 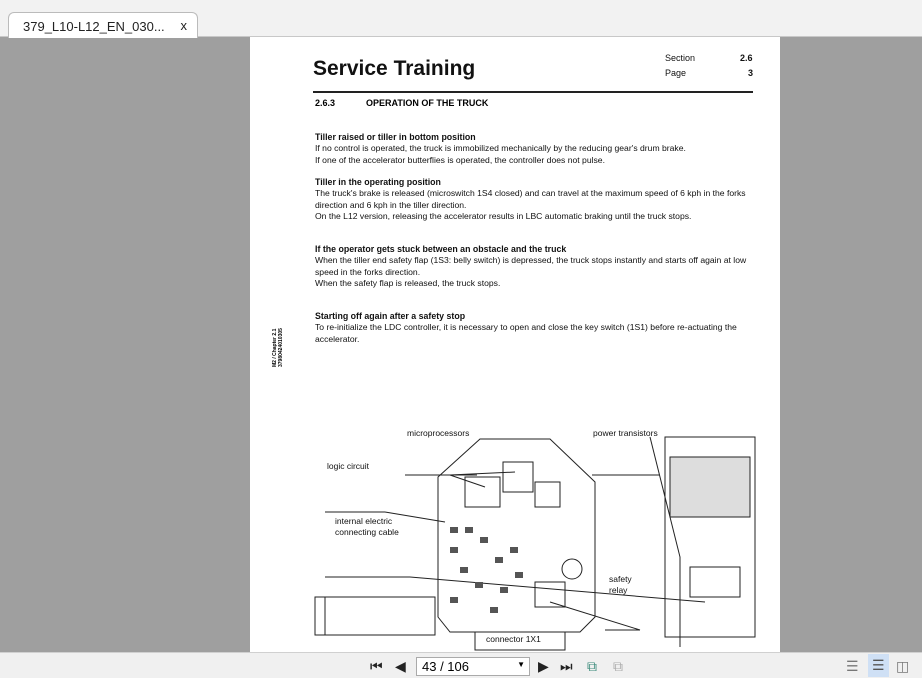 What do you see at coordinates (513, 639) in the screenshot?
I see `label-connector: connector 1X1` at bounding box center [513, 639].